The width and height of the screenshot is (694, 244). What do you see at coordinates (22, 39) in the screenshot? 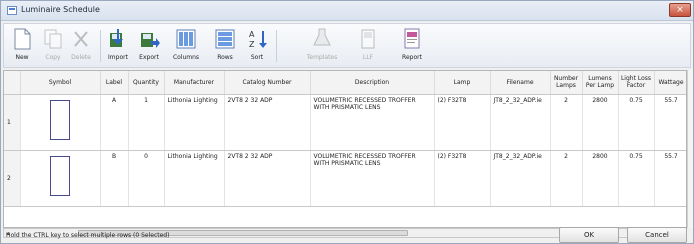
I see `new-document-icon` at bounding box center [22, 39].